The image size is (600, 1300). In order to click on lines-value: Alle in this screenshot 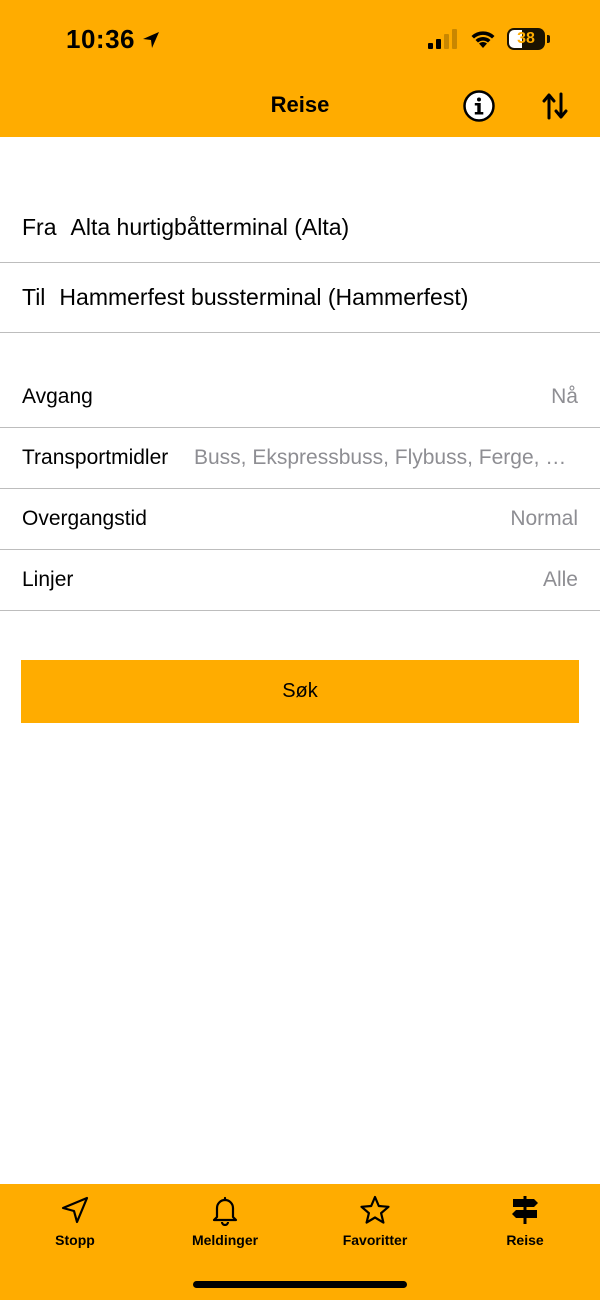, I will do `click(560, 579)`.